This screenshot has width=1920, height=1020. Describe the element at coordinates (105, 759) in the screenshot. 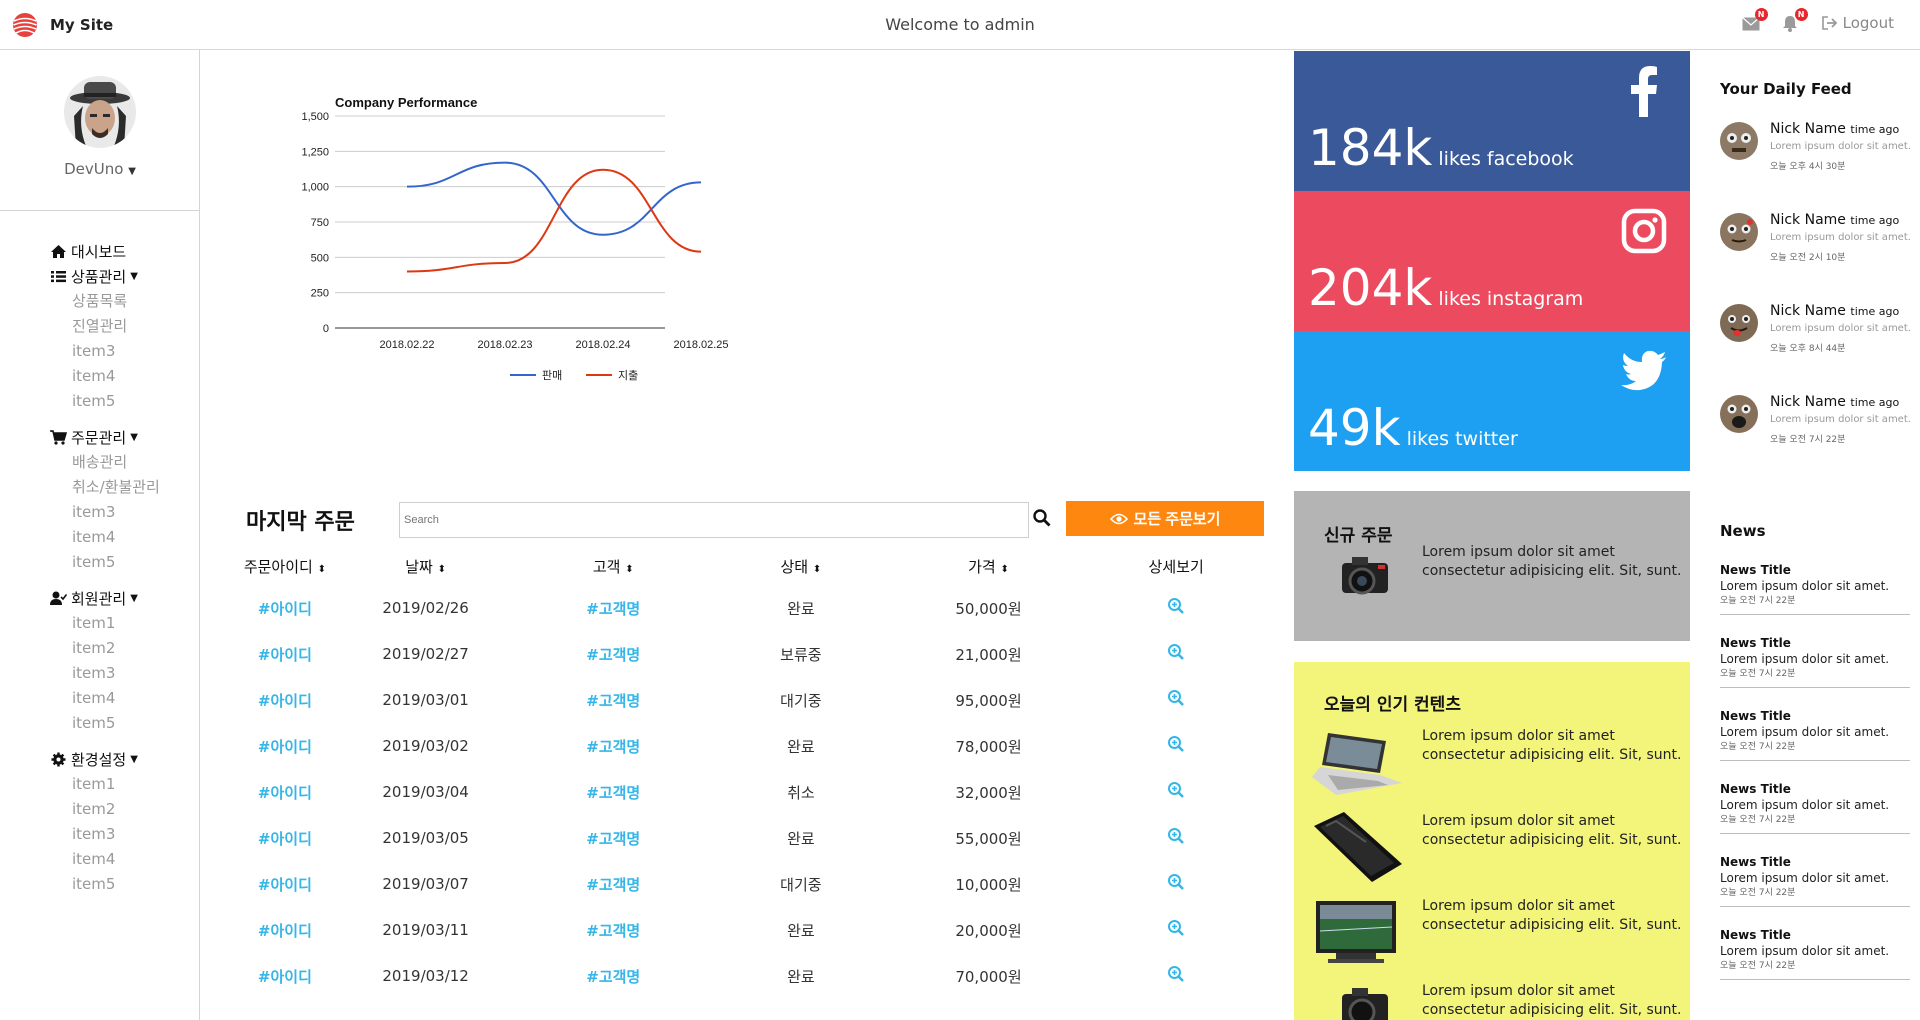

I see `menu-settings: 환경설정 ▼` at that location.